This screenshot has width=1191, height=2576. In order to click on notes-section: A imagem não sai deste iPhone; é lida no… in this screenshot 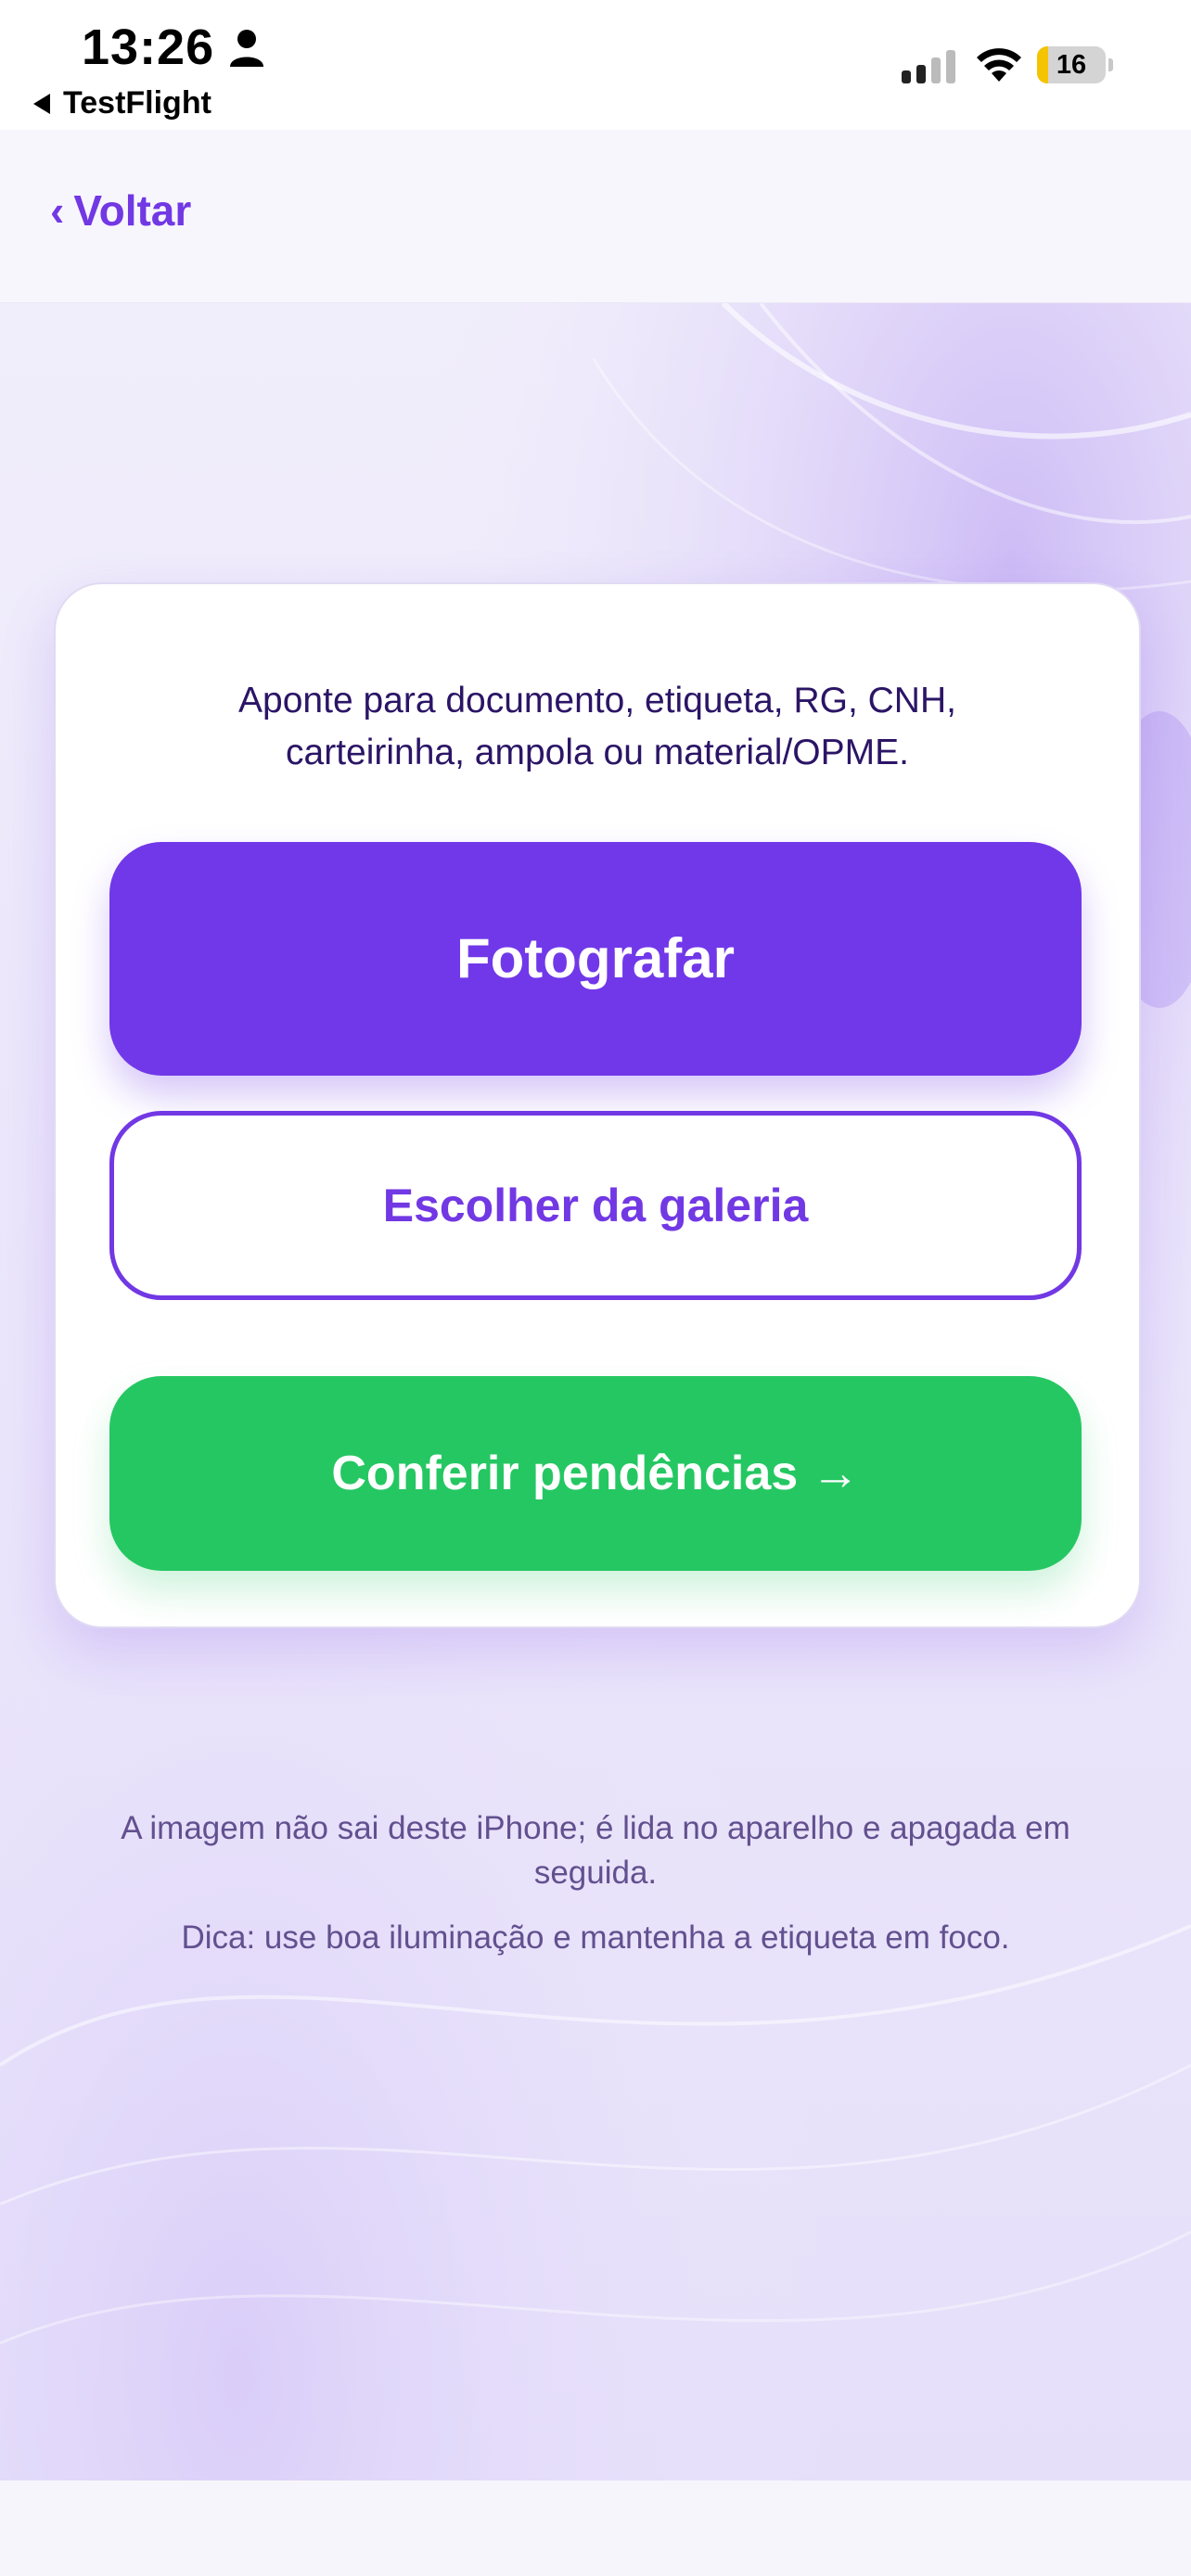, I will do `click(595, 1883)`.